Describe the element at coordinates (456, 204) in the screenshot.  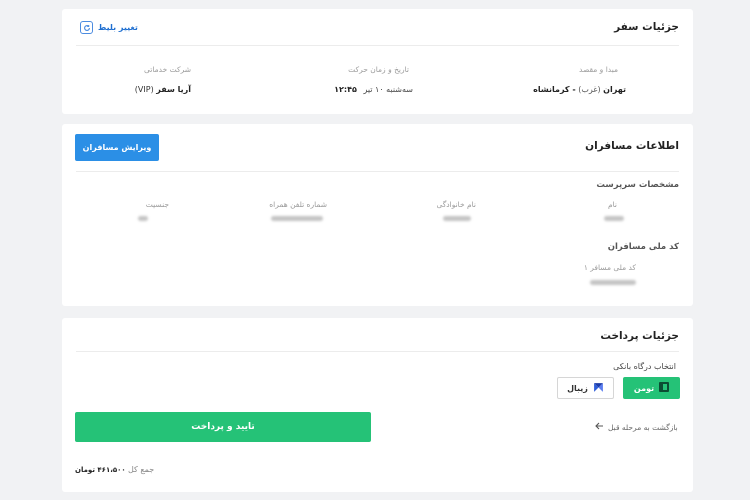
I see `family-label: نام خانوادگی` at that location.